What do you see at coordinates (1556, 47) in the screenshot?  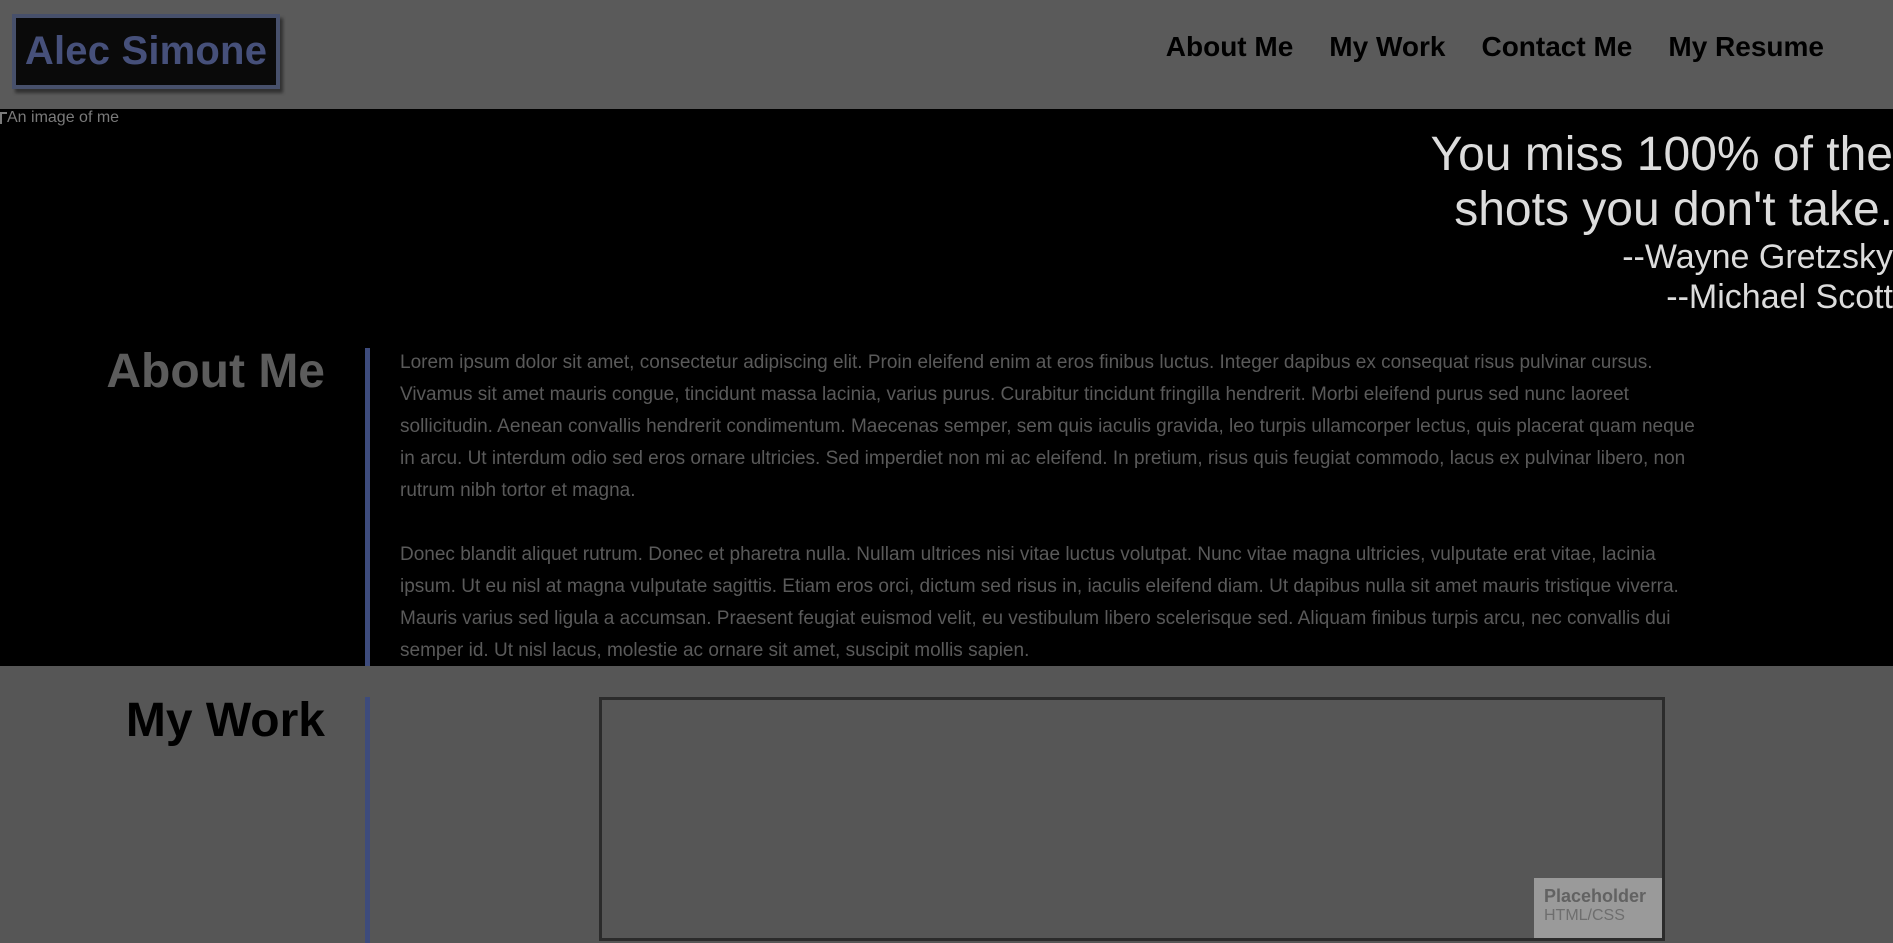 I see `nav-link-contact-me: Contact Me` at bounding box center [1556, 47].